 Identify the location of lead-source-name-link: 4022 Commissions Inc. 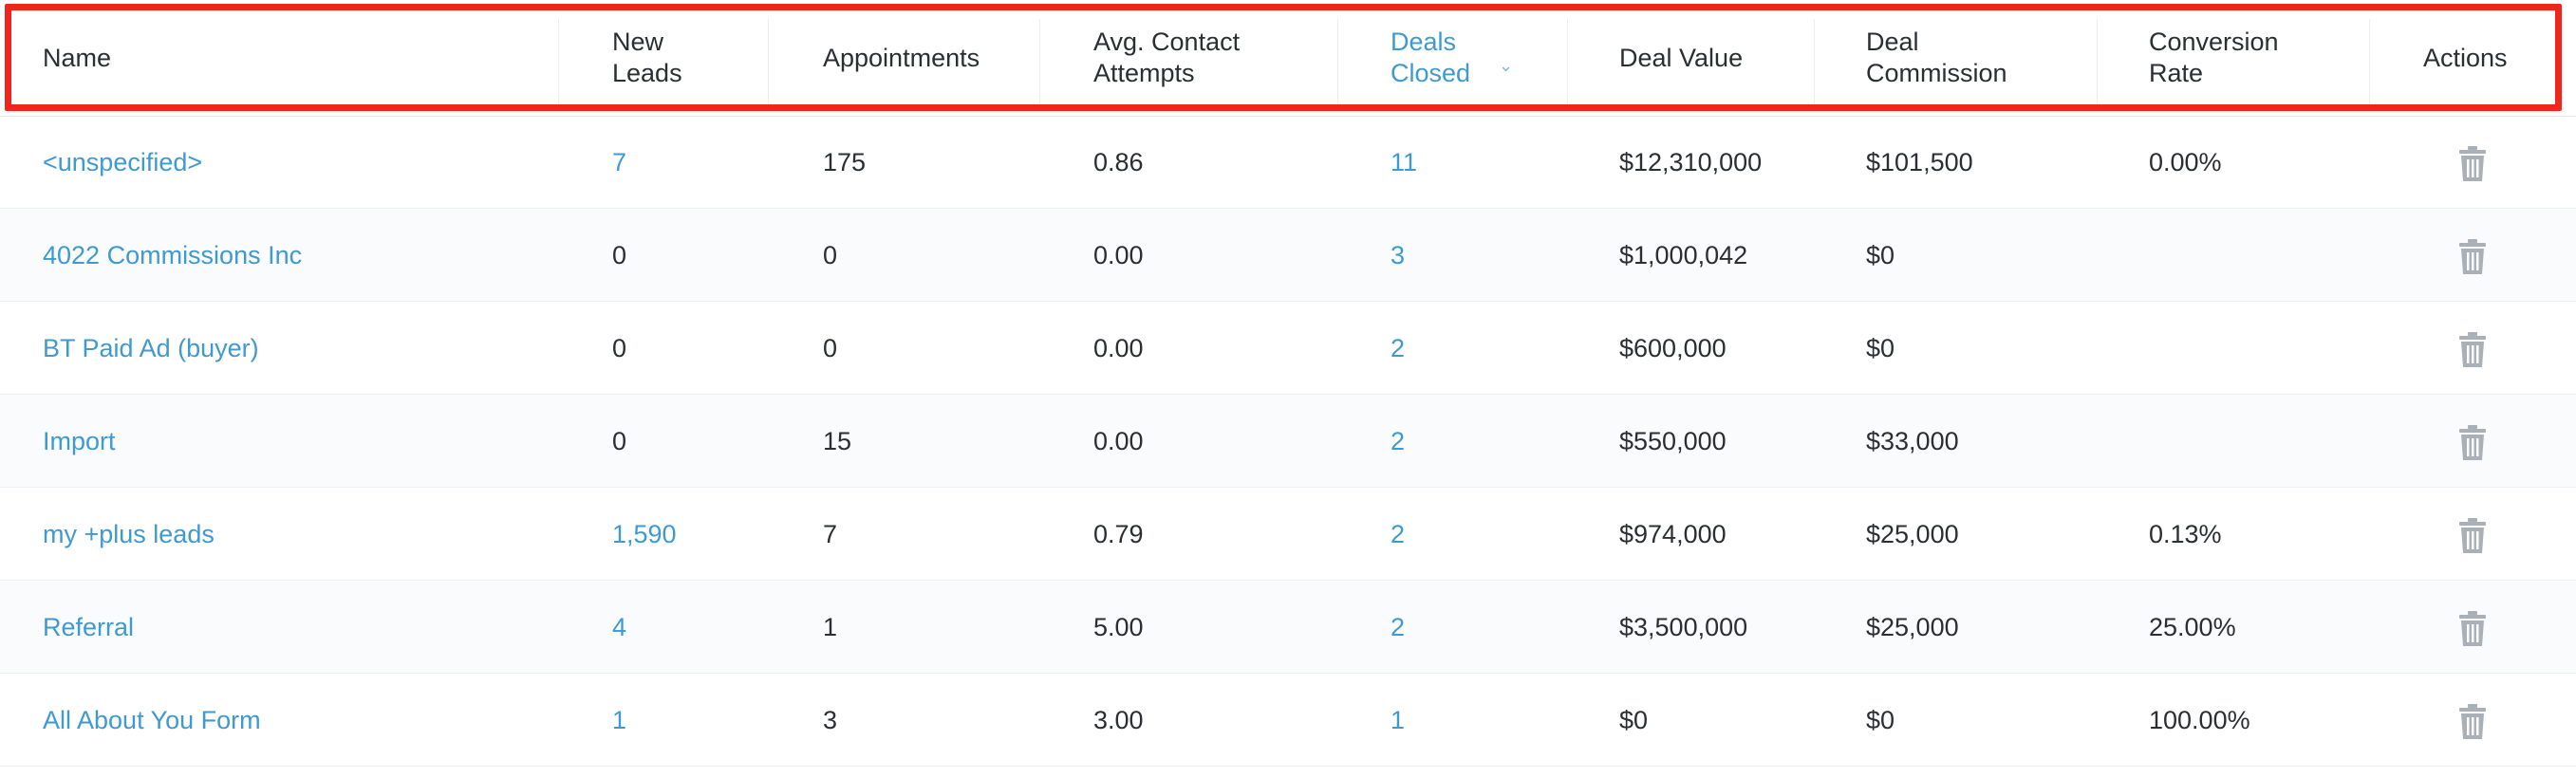
(173, 255).